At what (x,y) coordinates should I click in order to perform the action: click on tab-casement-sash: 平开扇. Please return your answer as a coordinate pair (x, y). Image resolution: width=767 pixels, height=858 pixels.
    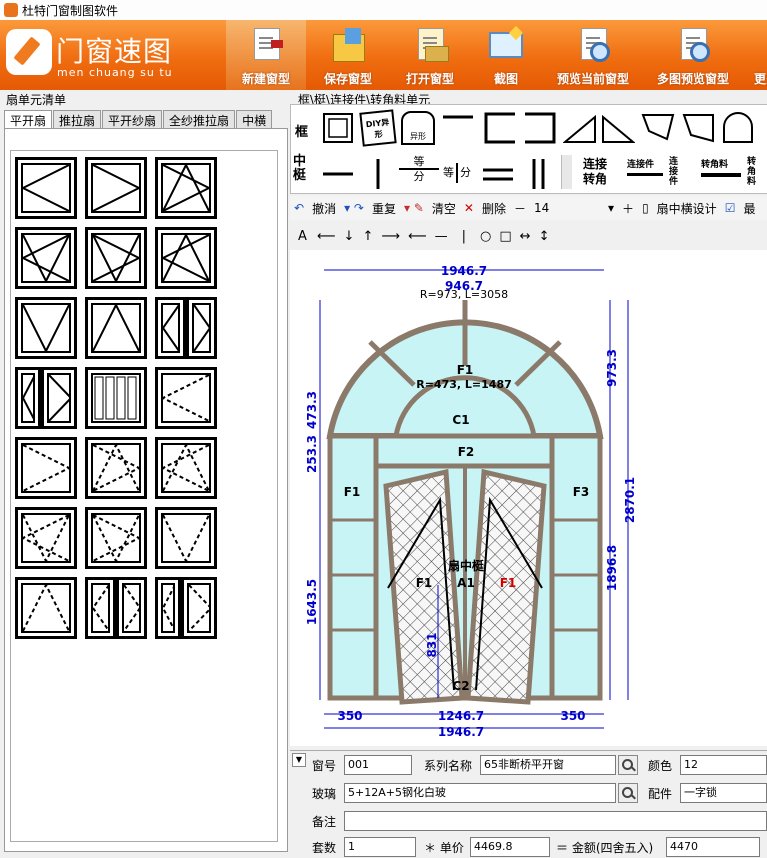
    Looking at the image, I should click on (28, 120).